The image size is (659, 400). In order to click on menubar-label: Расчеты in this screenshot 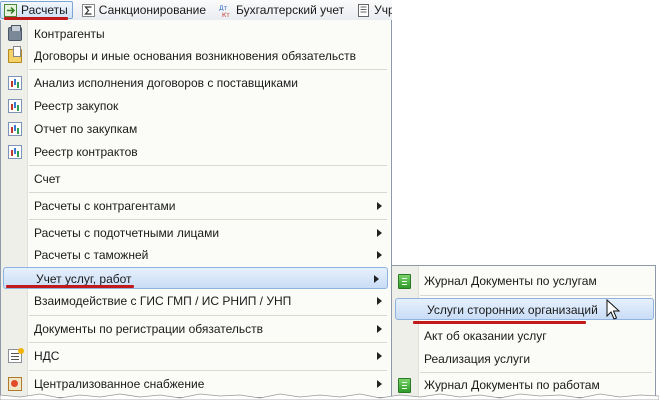, I will do `click(44, 10)`.